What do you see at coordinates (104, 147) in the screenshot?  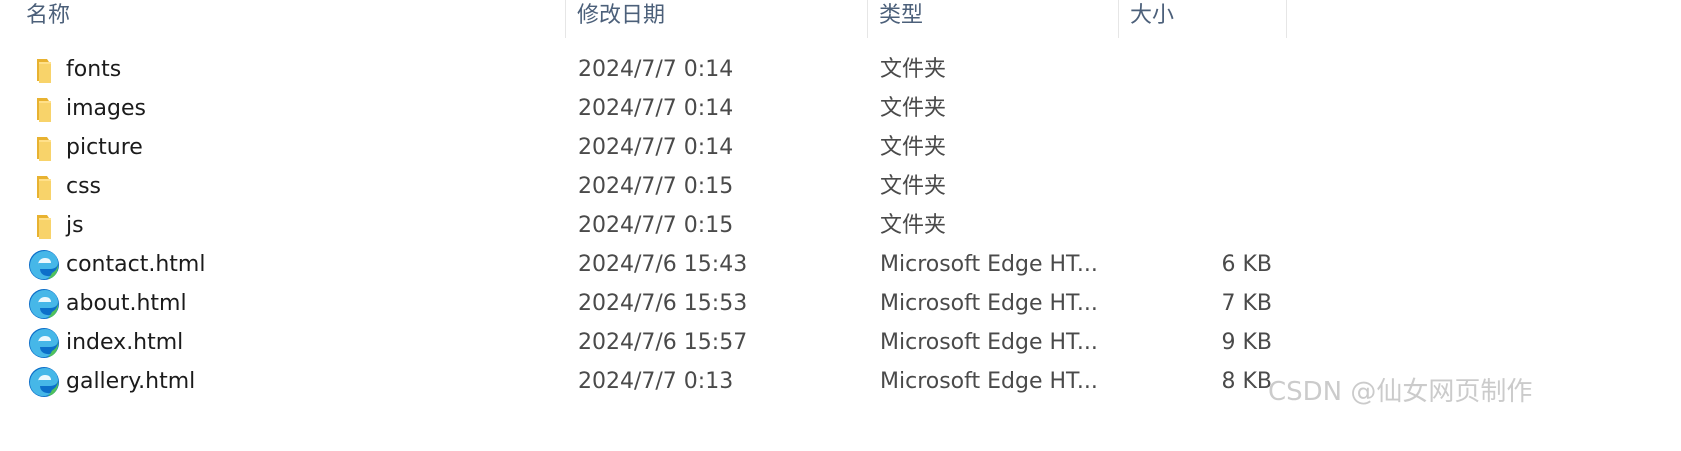 I see `file-name: picture` at bounding box center [104, 147].